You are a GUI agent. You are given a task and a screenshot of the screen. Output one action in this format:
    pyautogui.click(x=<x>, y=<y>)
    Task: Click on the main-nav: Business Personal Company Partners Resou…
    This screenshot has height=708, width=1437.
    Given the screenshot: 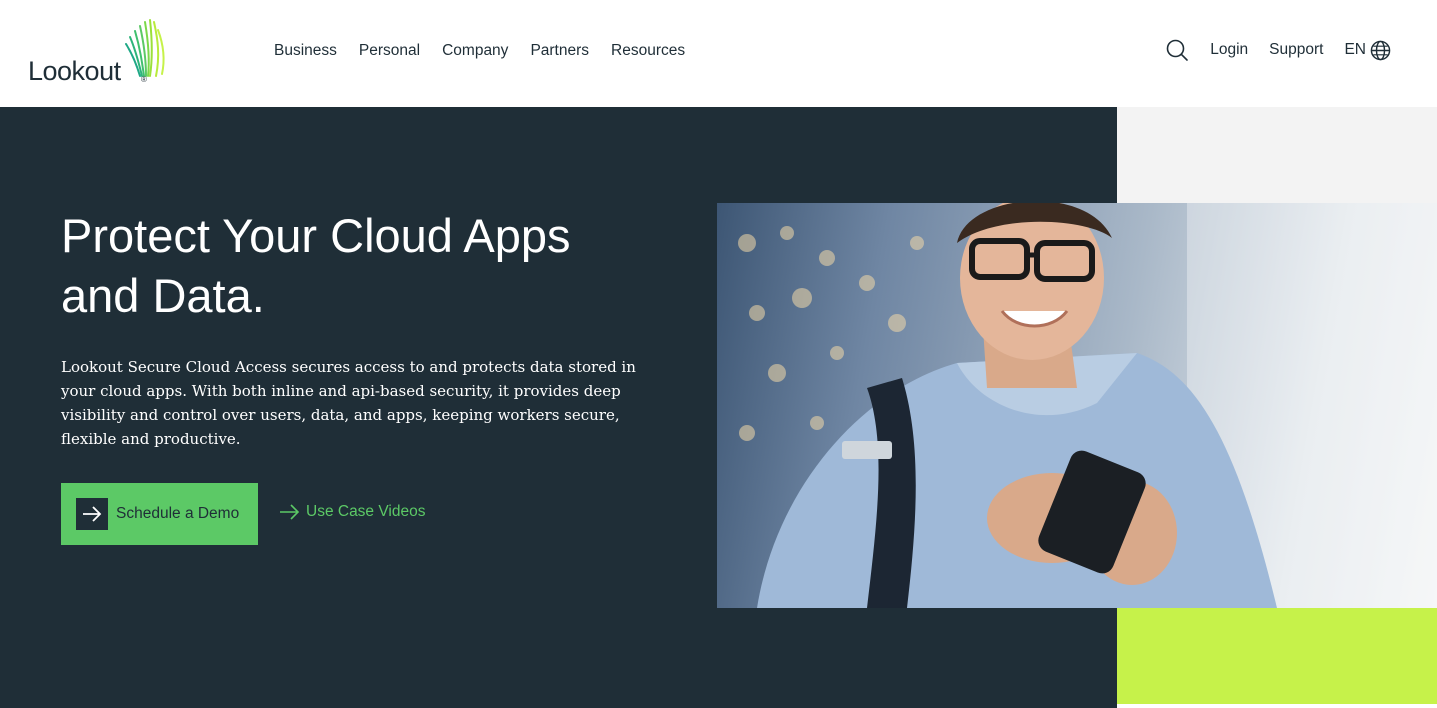 What is the action you would take?
    pyautogui.click(x=479, y=51)
    